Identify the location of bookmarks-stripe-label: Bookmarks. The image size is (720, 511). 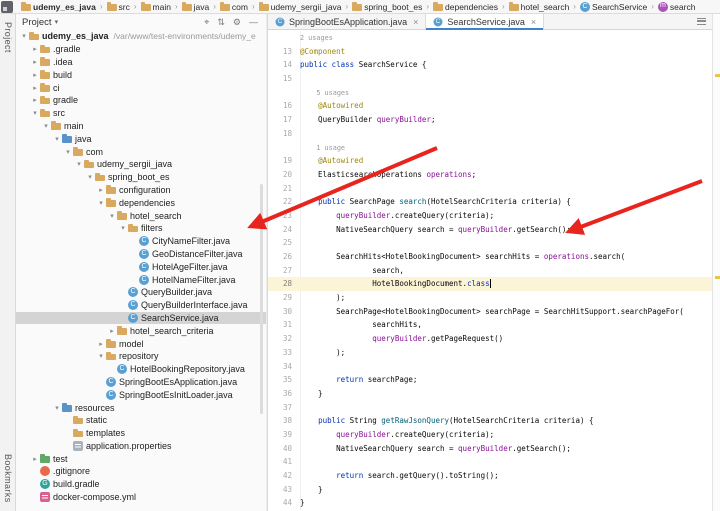
(8, 478).